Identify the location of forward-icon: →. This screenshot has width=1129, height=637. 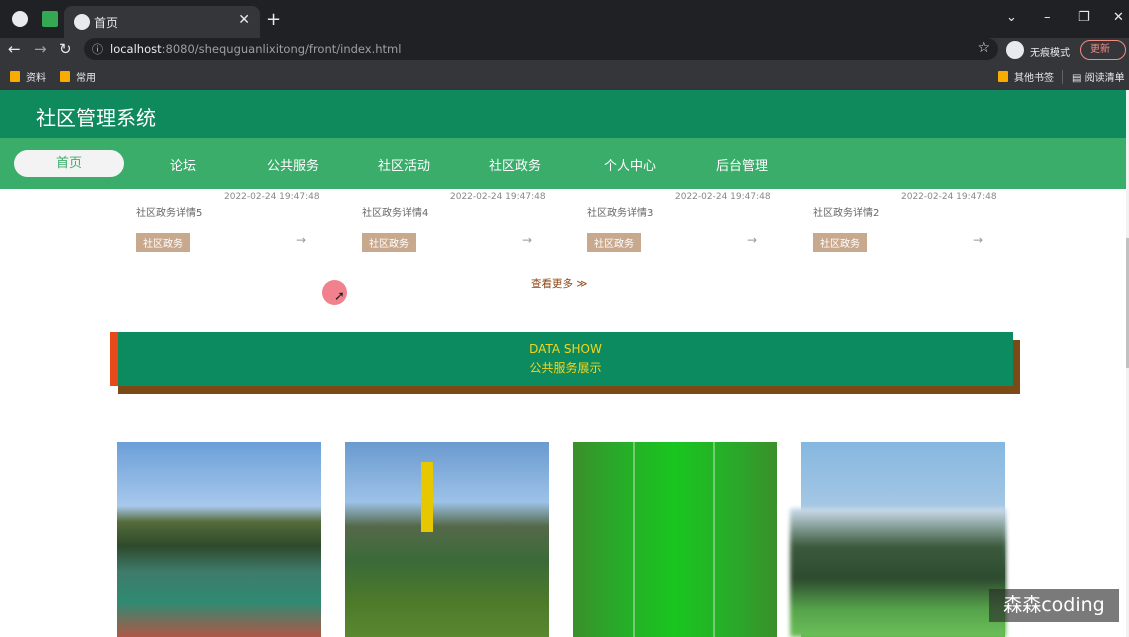
(40, 49).